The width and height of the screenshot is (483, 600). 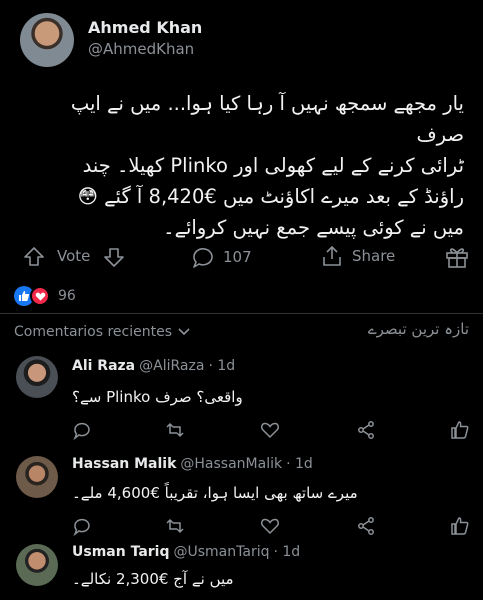 I want to click on gift-icon, so click(x=457, y=258).